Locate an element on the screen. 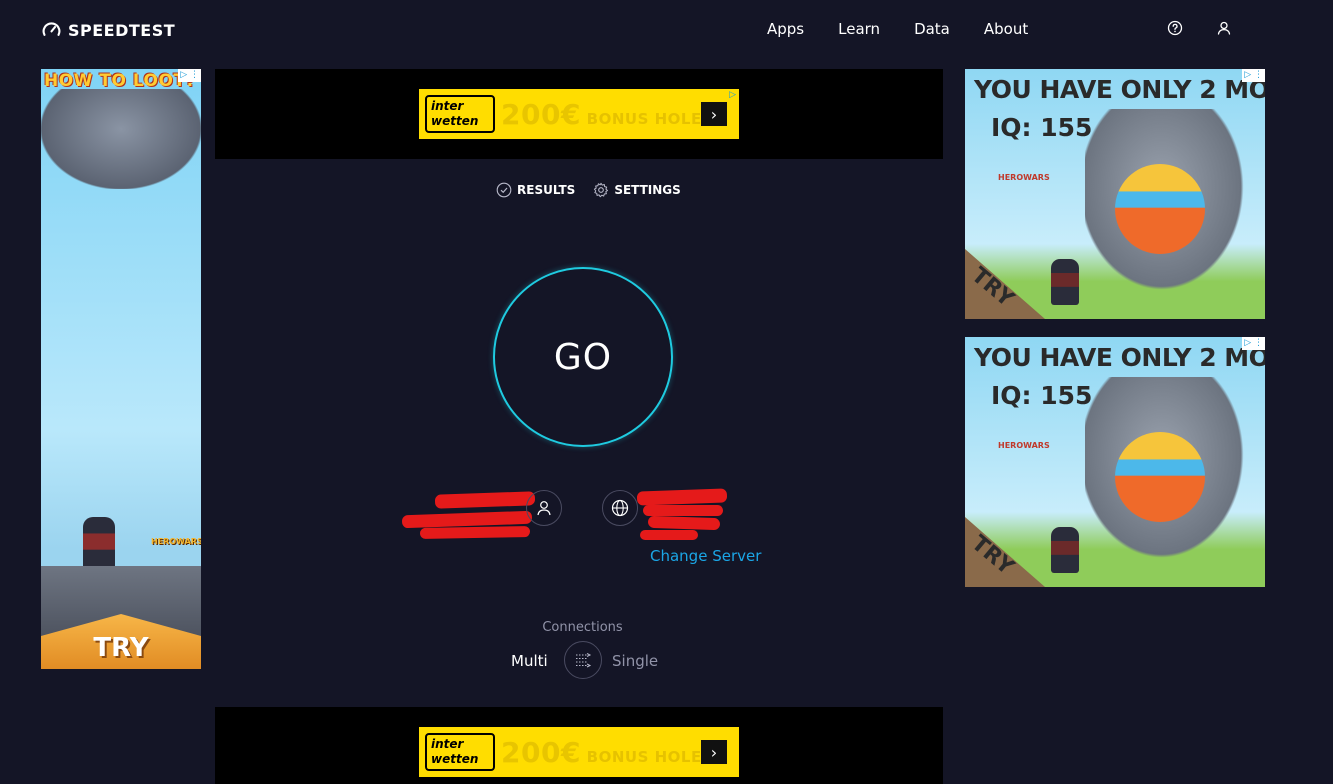  bottom-banner-ad: inter wetten 200€ BONUS HOLEN. › is located at coordinates (579, 745).